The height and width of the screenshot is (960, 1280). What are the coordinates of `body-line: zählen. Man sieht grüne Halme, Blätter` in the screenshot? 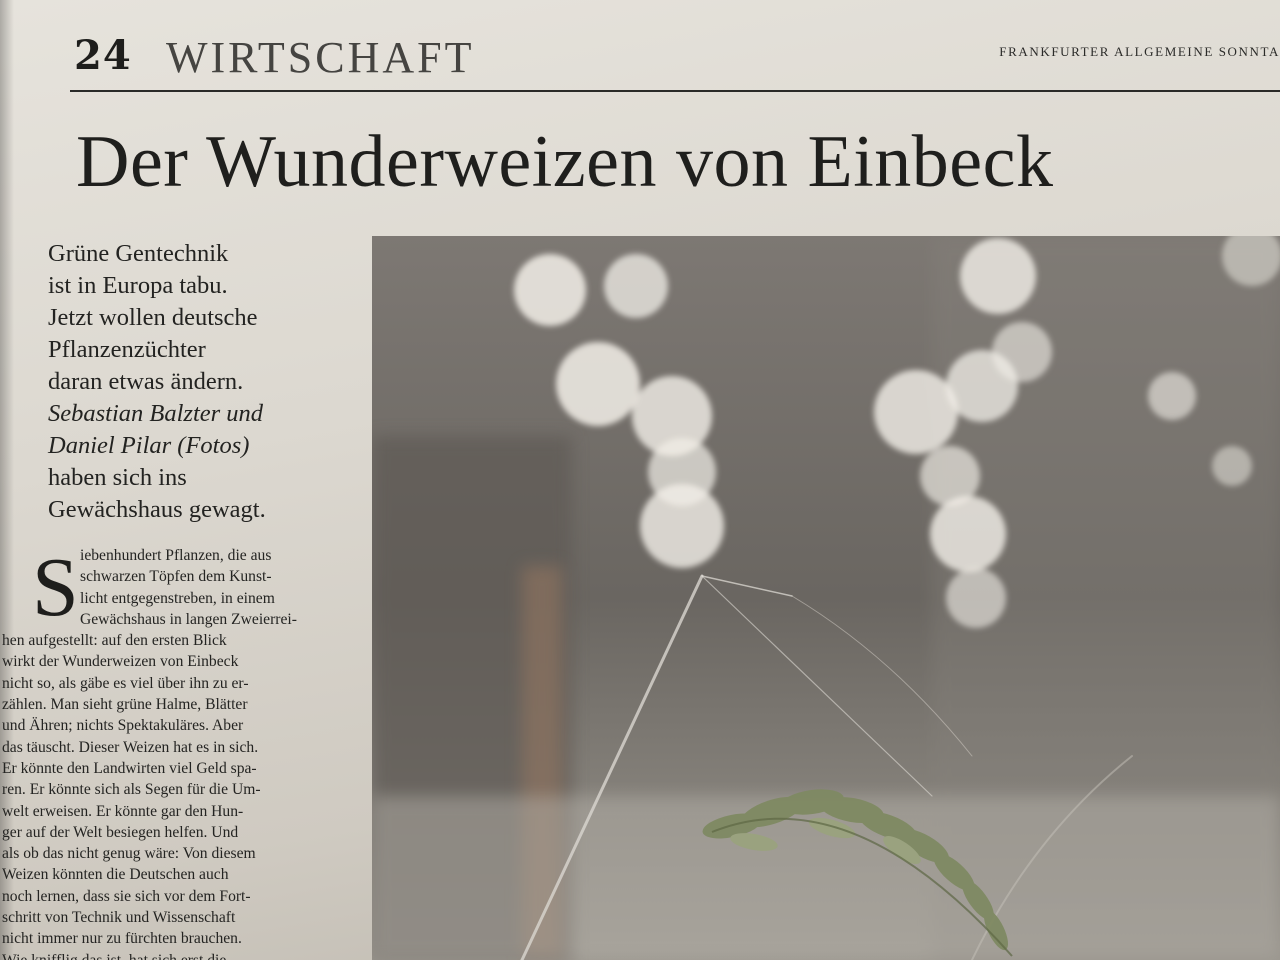 It's located at (125, 705).